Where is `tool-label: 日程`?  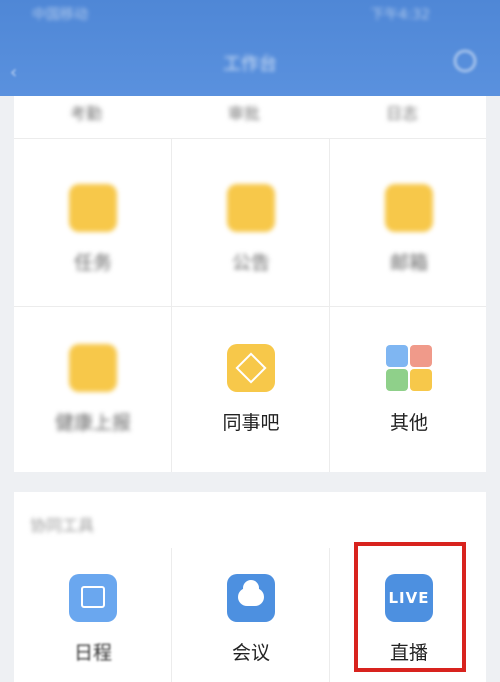
tool-label: 日程 is located at coordinates (92, 653).